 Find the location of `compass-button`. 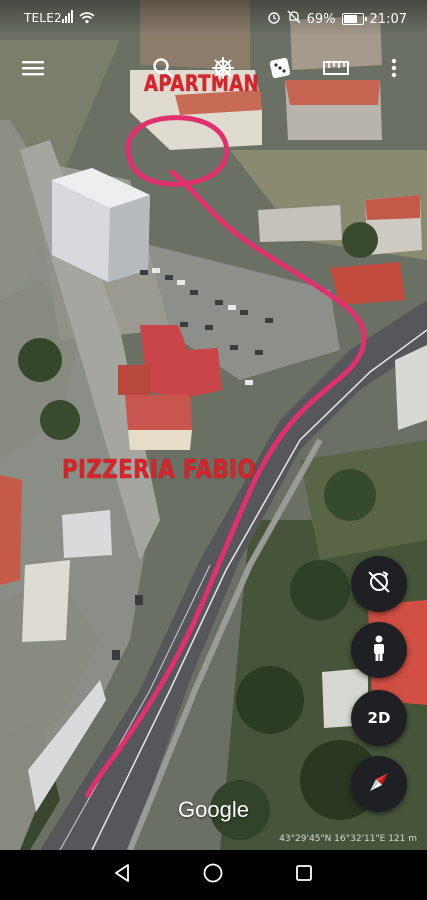

compass-button is located at coordinates (379, 784).